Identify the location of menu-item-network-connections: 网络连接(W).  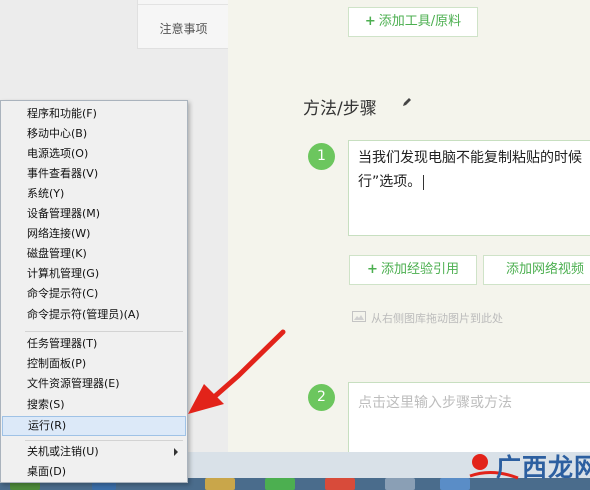
(94, 234).